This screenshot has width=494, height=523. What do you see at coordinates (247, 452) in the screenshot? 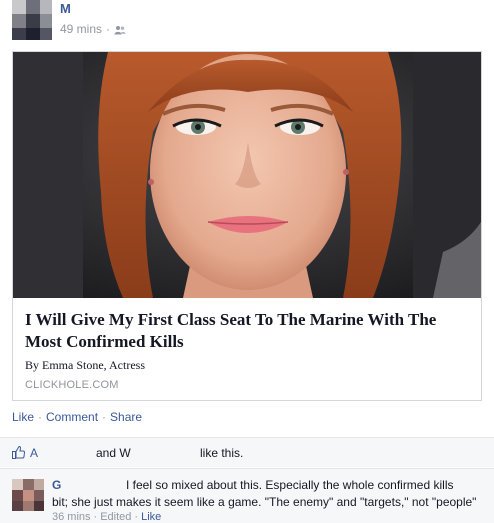
I see `likes-summary: A and W like this.` at bounding box center [247, 452].